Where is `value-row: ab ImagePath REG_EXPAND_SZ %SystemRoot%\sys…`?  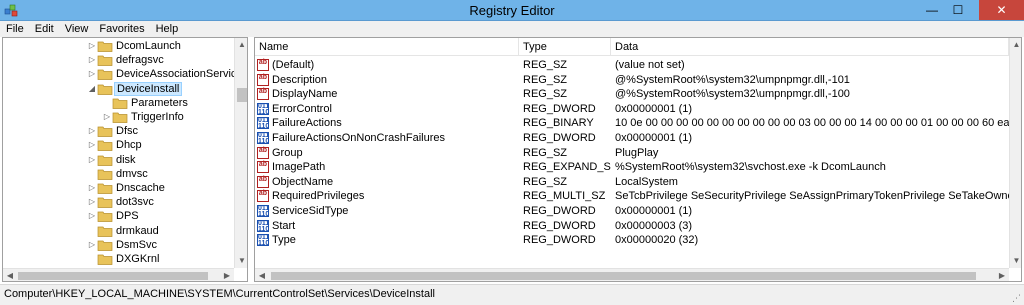 value-row: ab ImagePath REG_EXPAND_SZ %SystemRoot%\sys… is located at coordinates (632, 167).